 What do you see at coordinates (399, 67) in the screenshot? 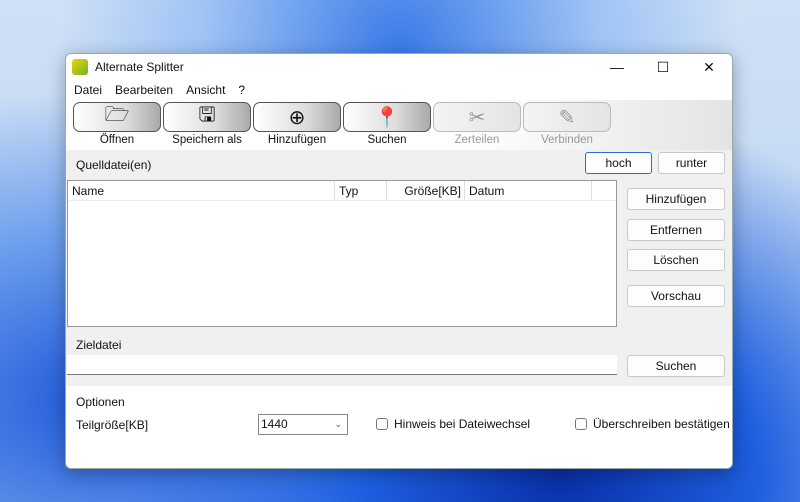
I see `title-bar: Alternate Splitter — ☐ ✕` at bounding box center [399, 67].